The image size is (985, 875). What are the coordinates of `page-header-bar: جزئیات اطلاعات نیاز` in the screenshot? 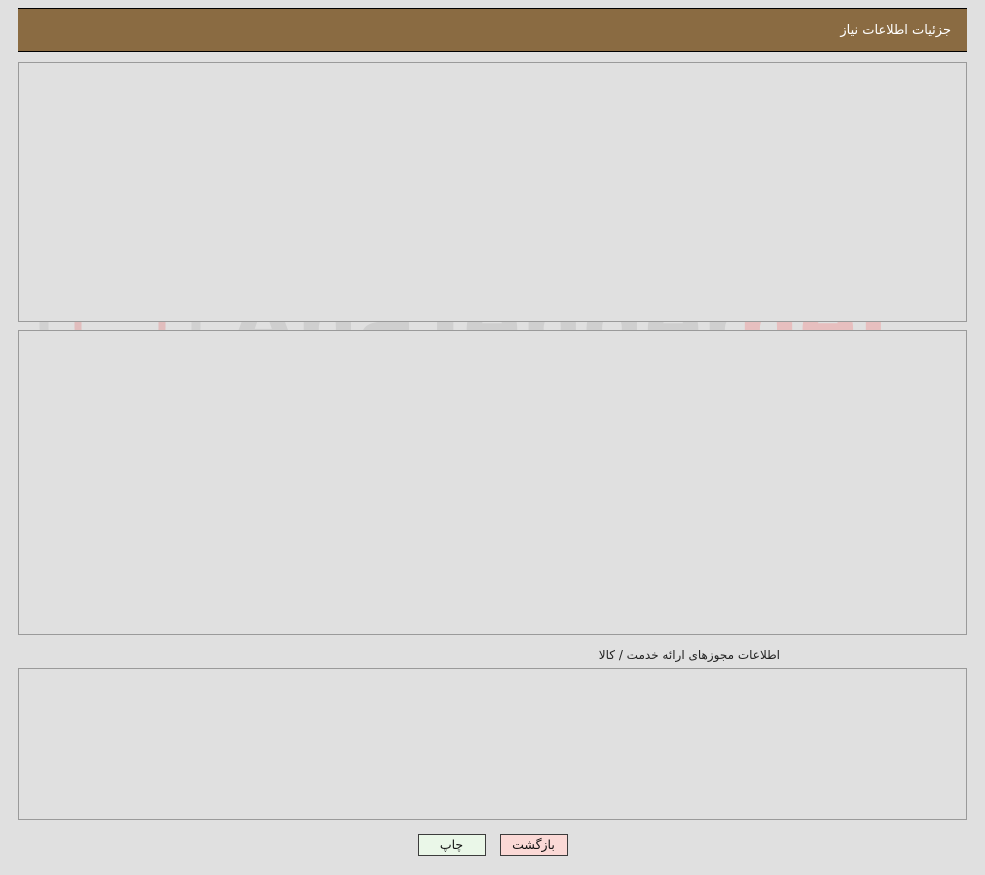 It's located at (492, 30).